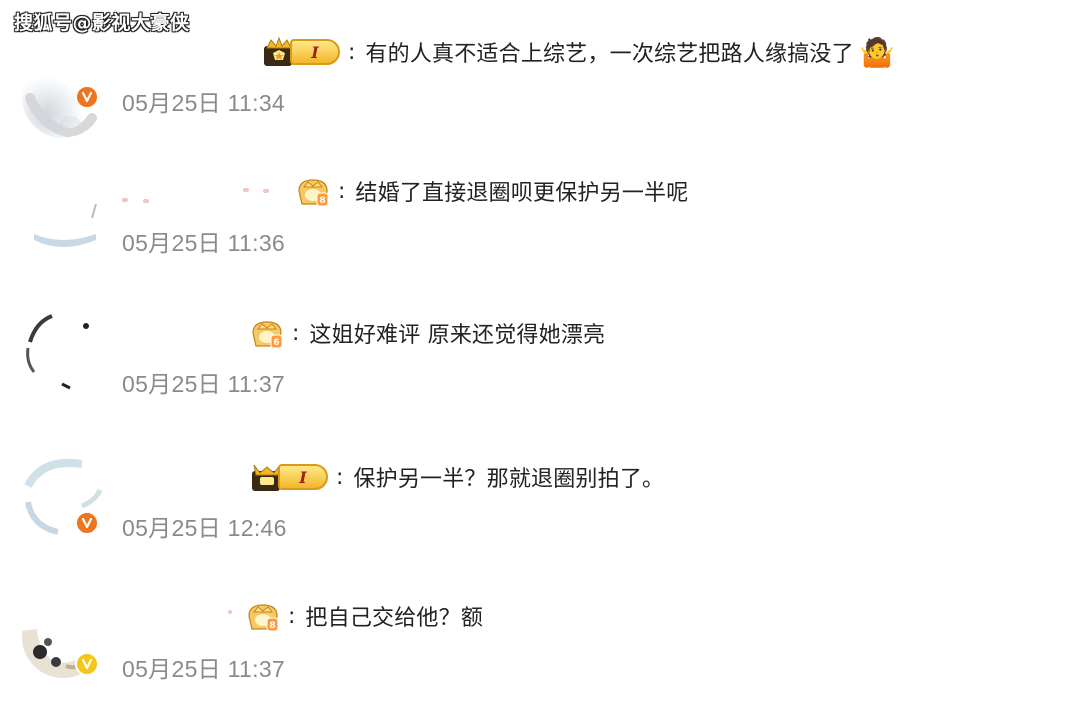 This screenshot has width=1079, height=704. I want to click on crown-icon: 6, so click(267, 335).